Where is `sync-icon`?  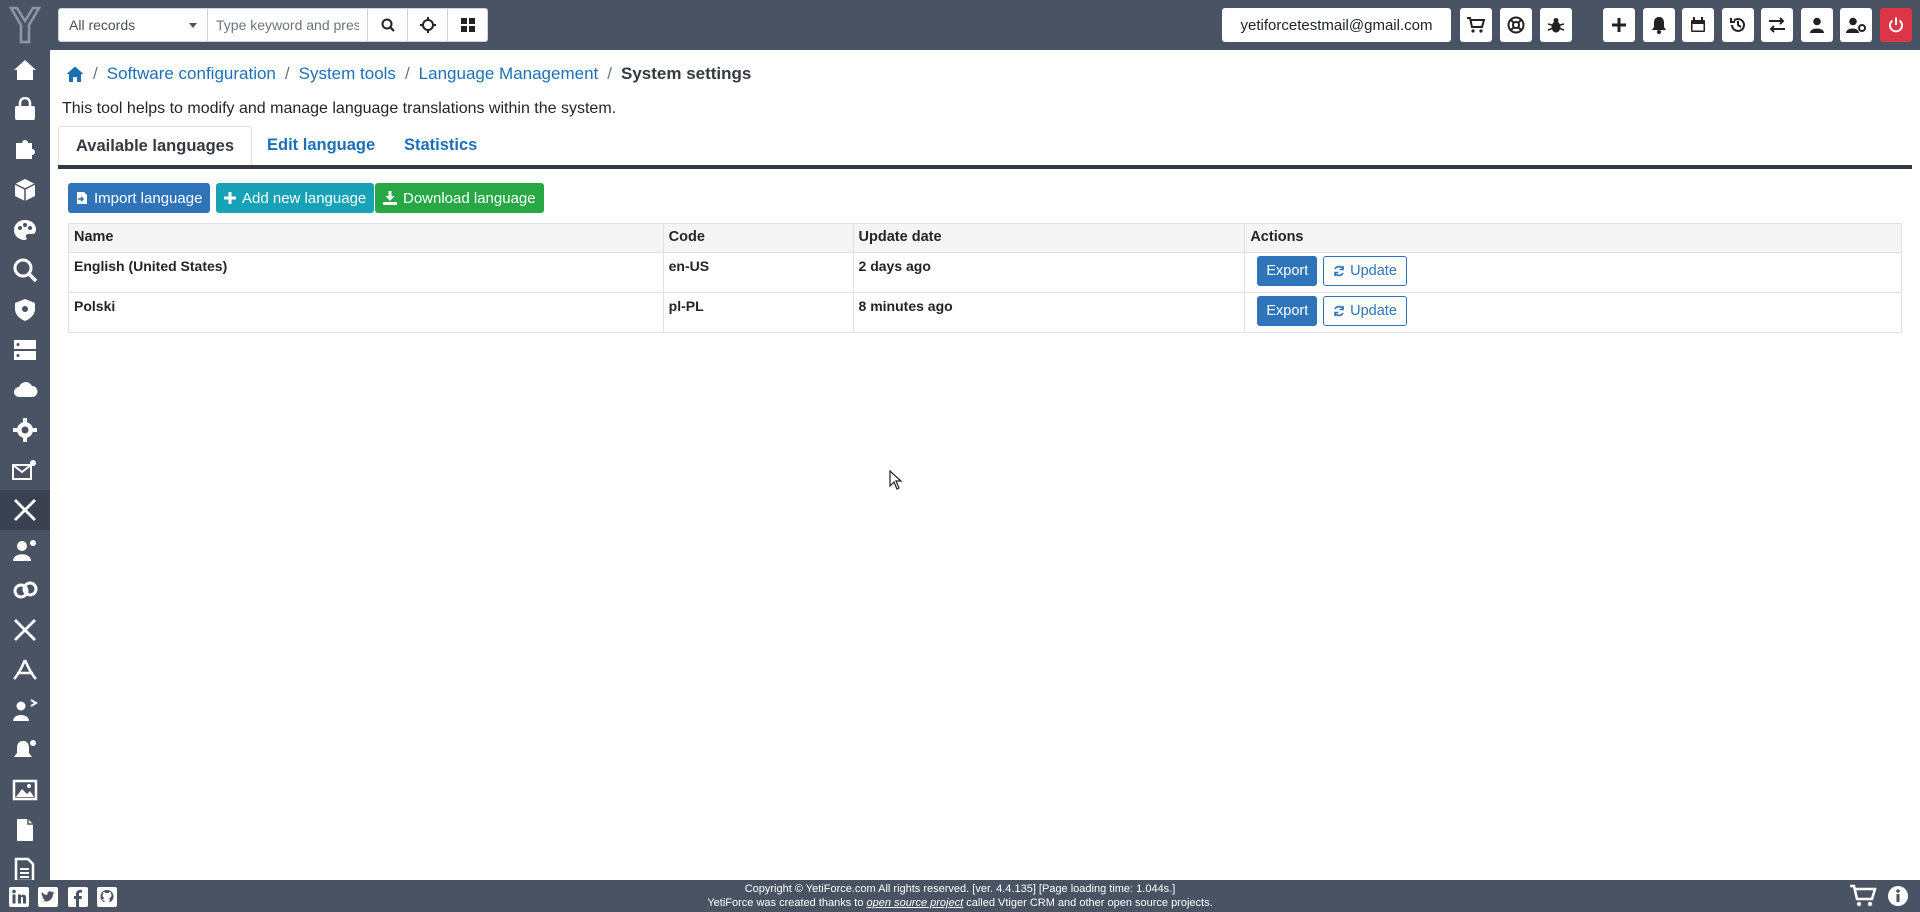 sync-icon is located at coordinates (1339, 311).